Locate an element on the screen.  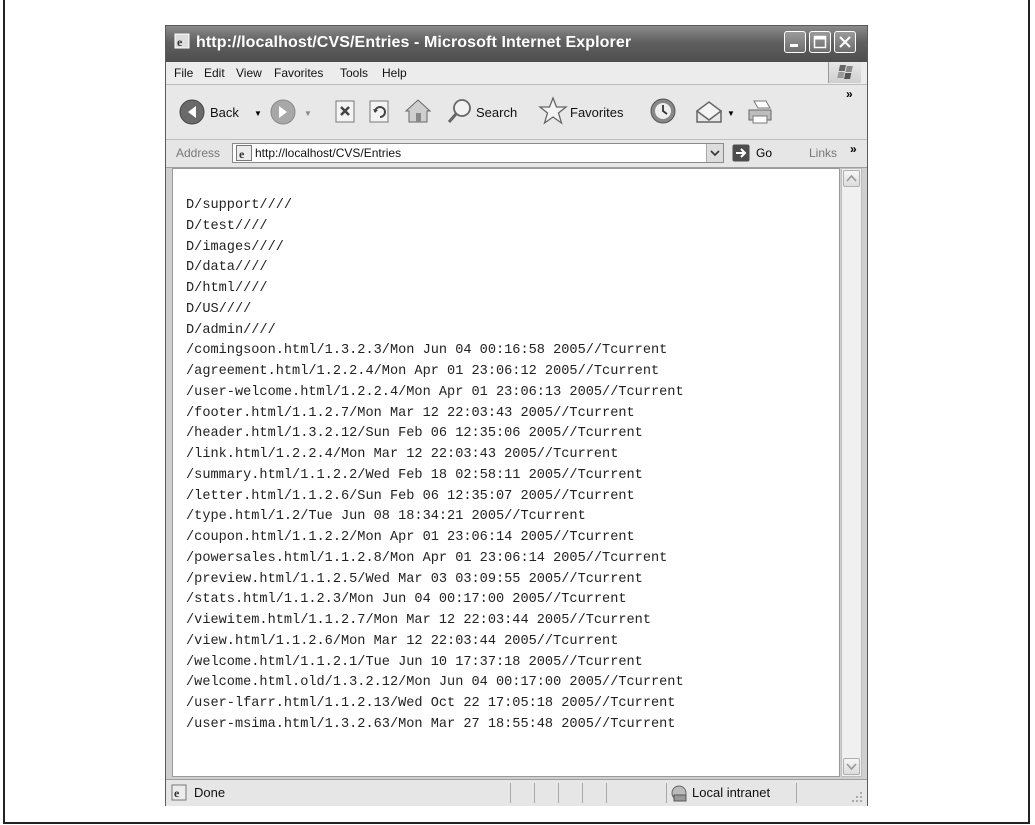
menu-favorites: Favorites is located at coordinates (298, 73).